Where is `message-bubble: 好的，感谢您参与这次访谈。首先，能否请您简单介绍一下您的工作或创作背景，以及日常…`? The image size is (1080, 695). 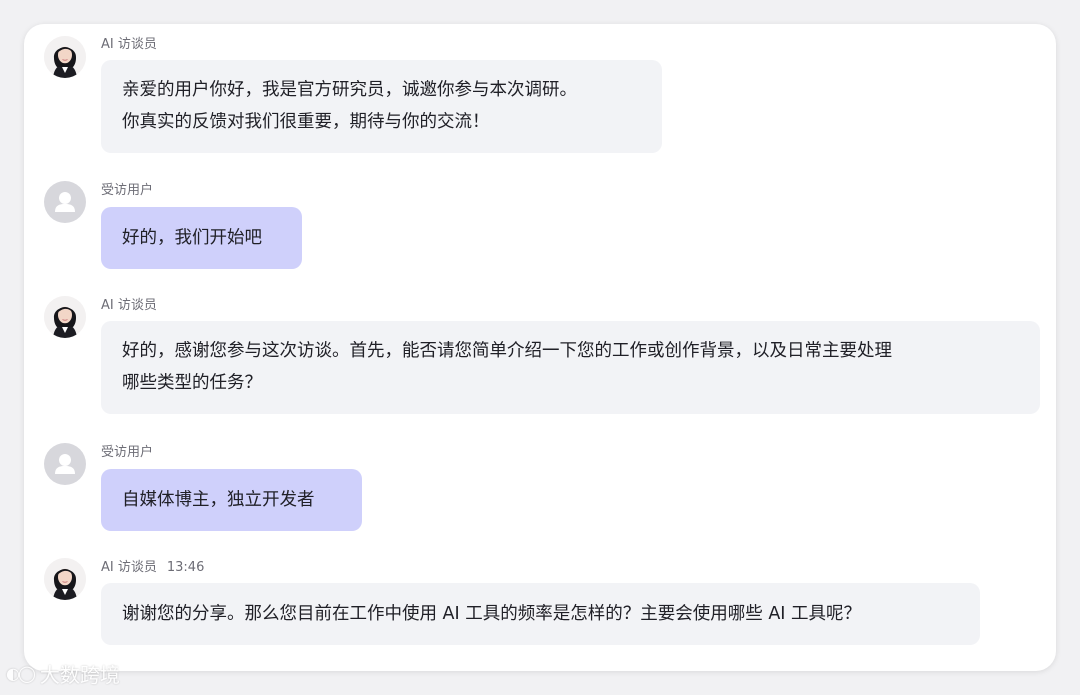 message-bubble: 好的，感谢您参与这次访谈。首先，能否请您简单介绍一下您的工作或创作背景，以及日常… is located at coordinates (570, 367).